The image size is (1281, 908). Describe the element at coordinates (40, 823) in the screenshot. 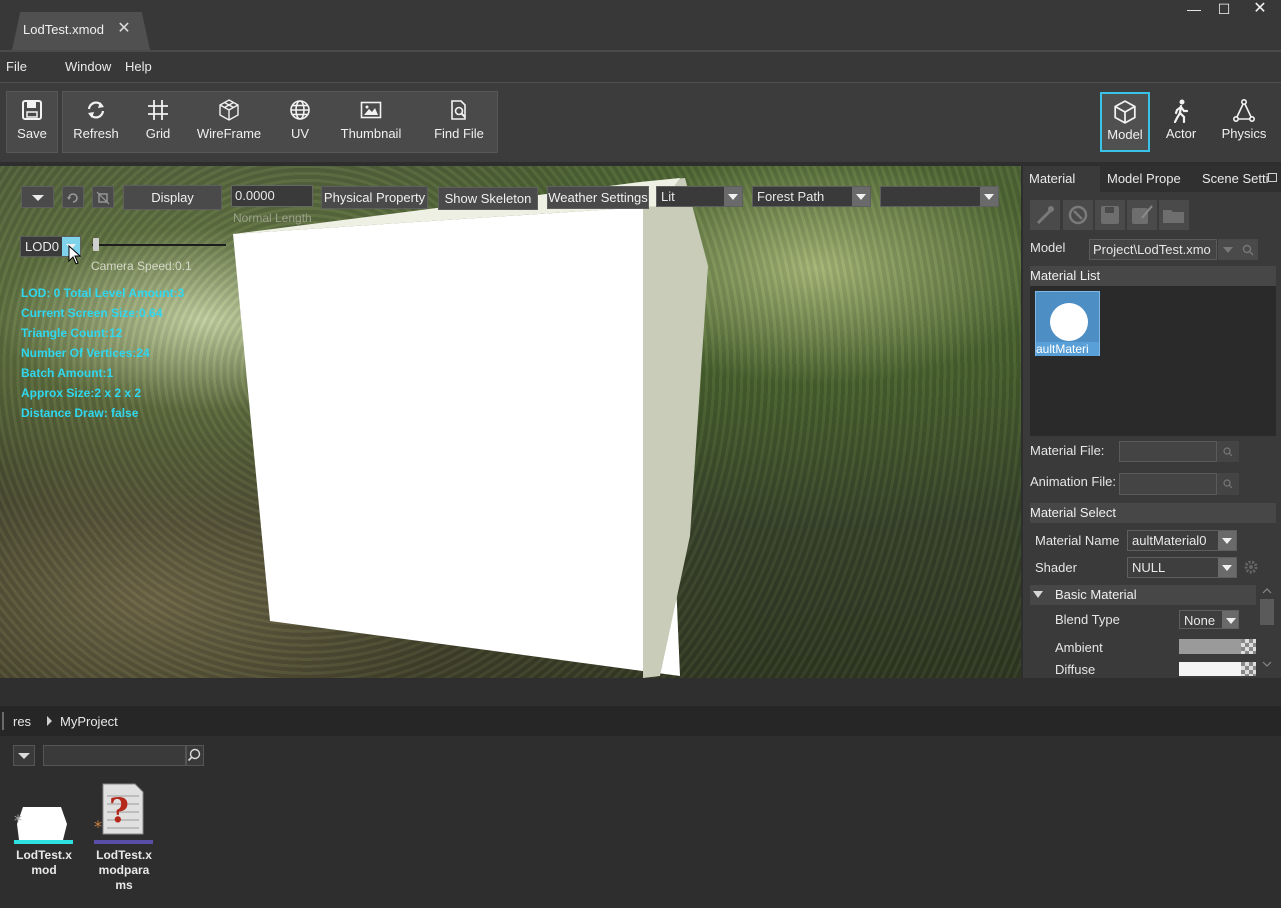

I see `model-file-icon: *` at that location.